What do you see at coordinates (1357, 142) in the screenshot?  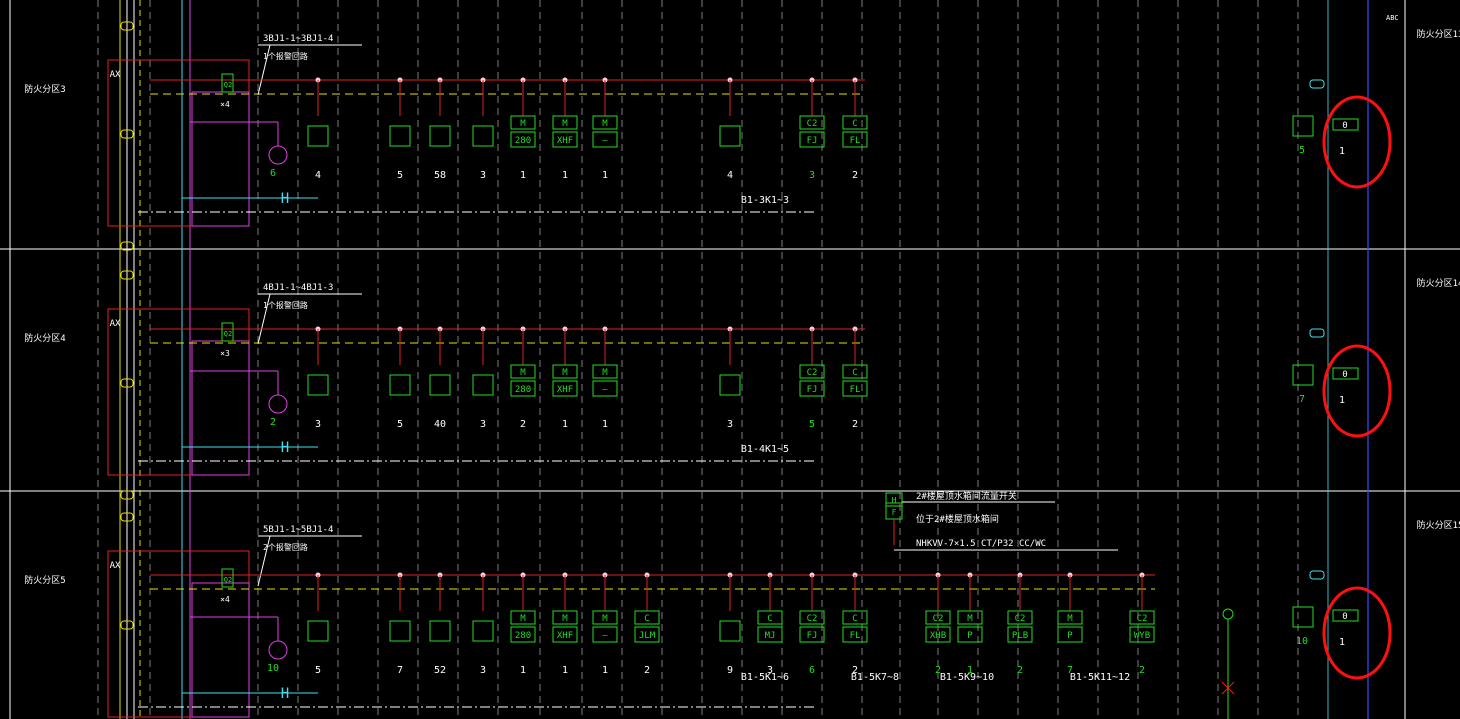 I see `highlight-circle` at bounding box center [1357, 142].